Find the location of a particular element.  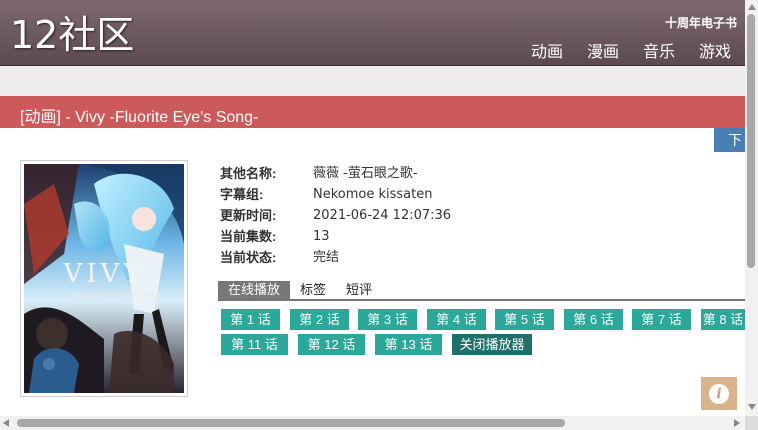

info-row-status: 当前状态: 完结 is located at coordinates (335, 257).